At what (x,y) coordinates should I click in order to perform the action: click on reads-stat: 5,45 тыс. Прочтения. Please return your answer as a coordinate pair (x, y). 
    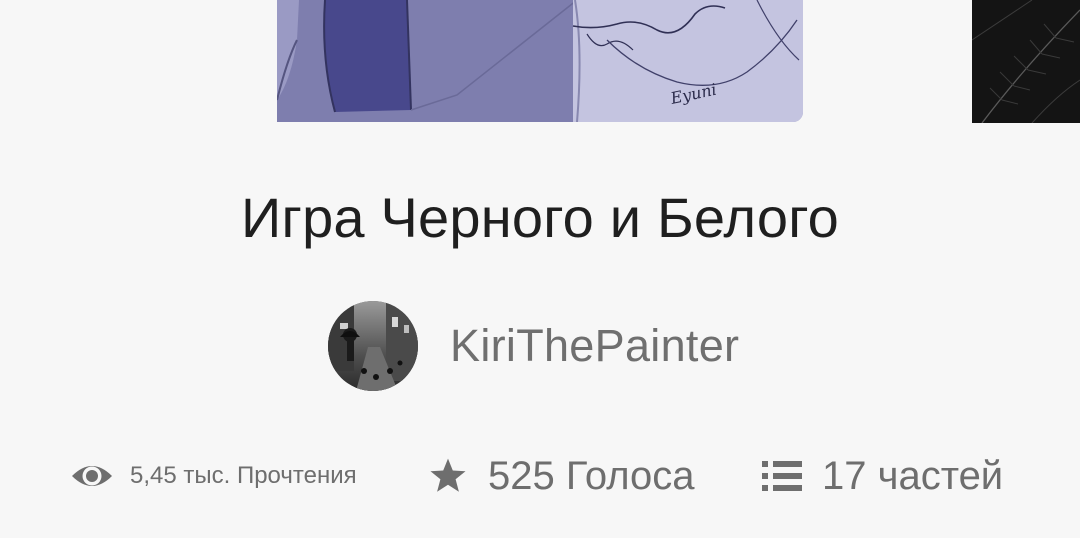
    Looking at the image, I should click on (213, 476).